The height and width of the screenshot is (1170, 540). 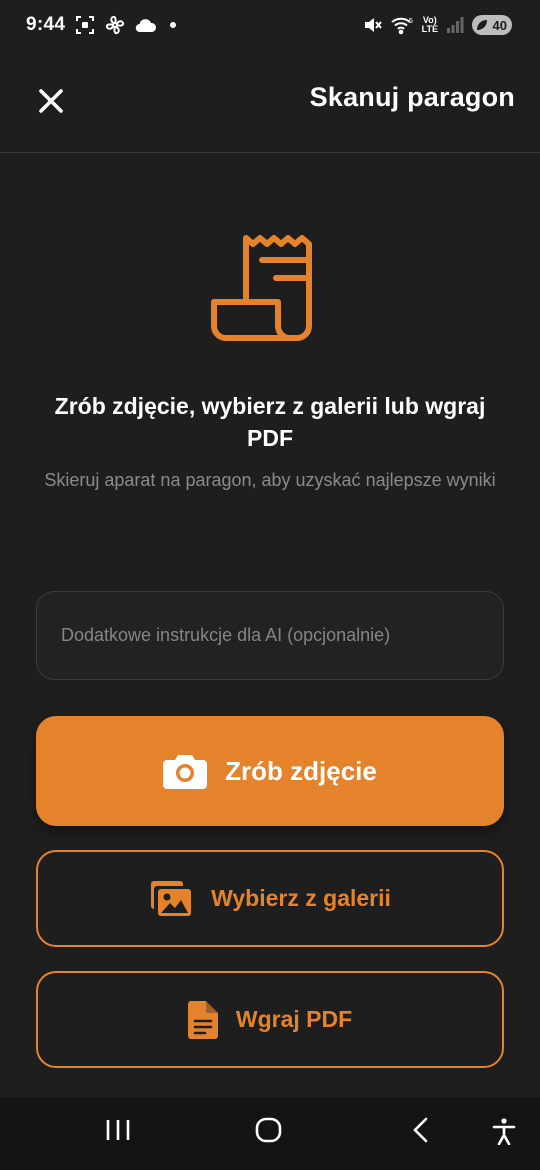 I want to click on close-icon, so click(x=51, y=101).